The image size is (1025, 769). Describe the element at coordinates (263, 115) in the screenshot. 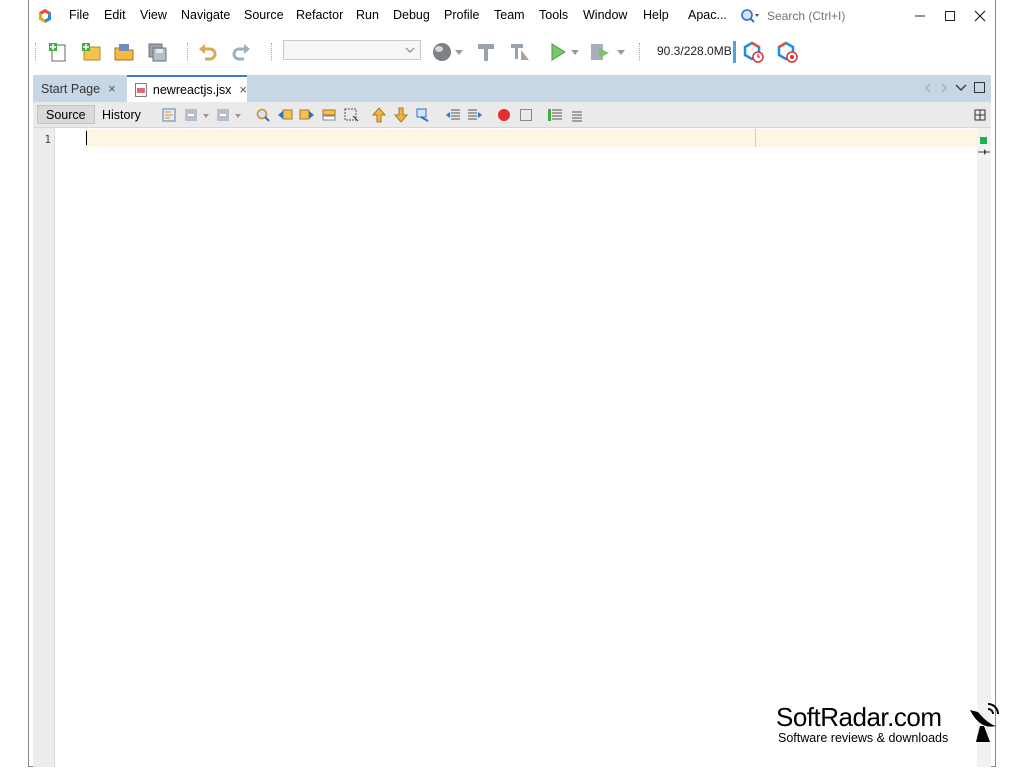

I see `find-icon` at that location.